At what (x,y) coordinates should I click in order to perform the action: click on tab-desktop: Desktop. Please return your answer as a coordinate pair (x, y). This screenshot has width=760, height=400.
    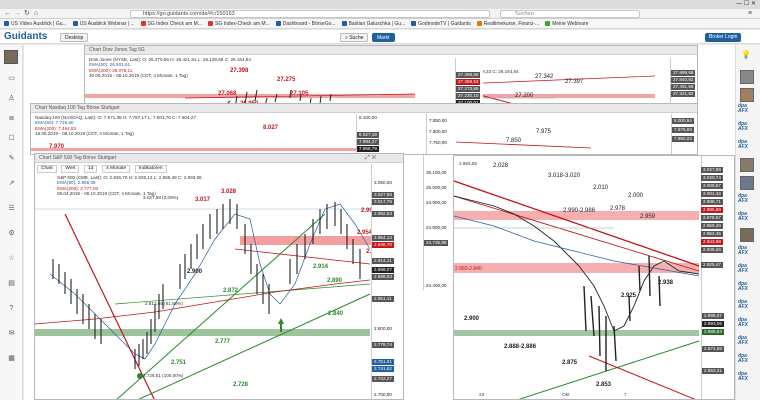
    Looking at the image, I should click on (74, 37).